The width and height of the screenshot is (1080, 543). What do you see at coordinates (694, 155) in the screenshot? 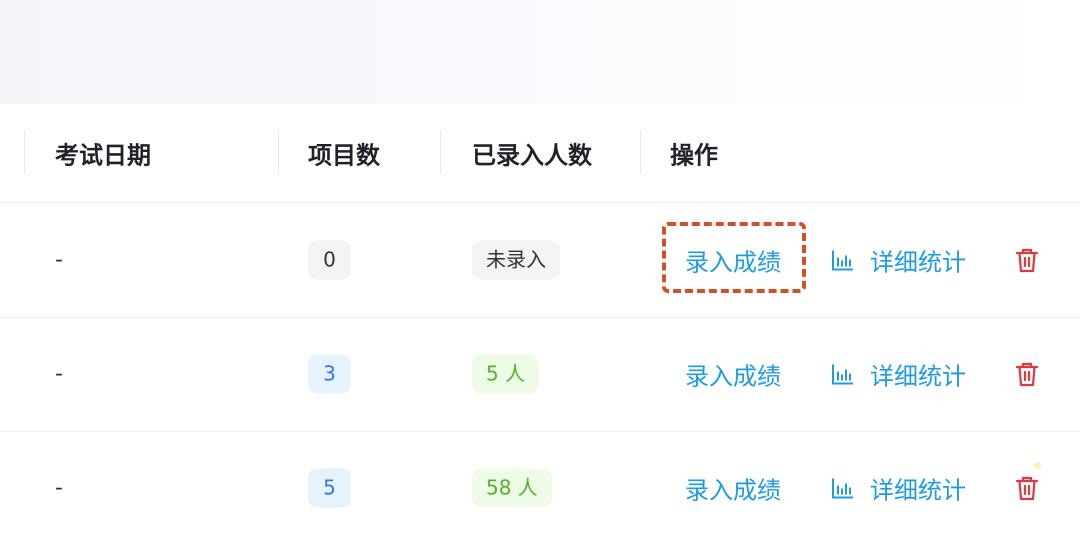
I see `column-header-actions: 操作` at bounding box center [694, 155].